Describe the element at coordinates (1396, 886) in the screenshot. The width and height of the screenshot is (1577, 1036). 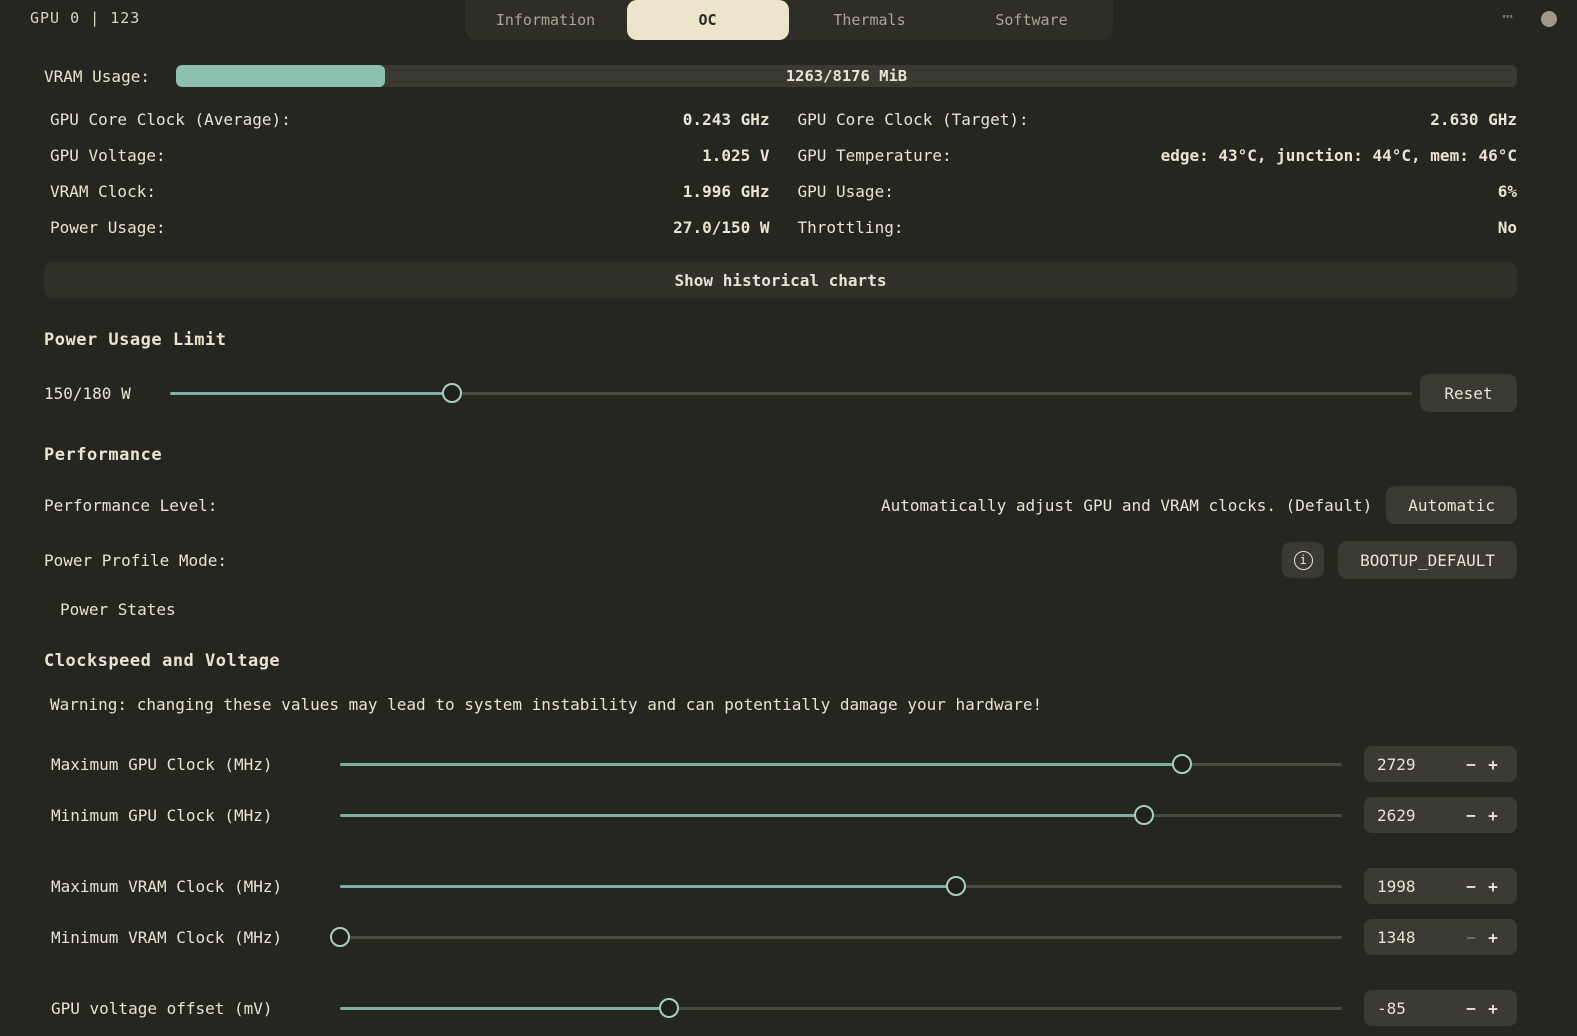
I see `spinbox-value: 1998` at that location.